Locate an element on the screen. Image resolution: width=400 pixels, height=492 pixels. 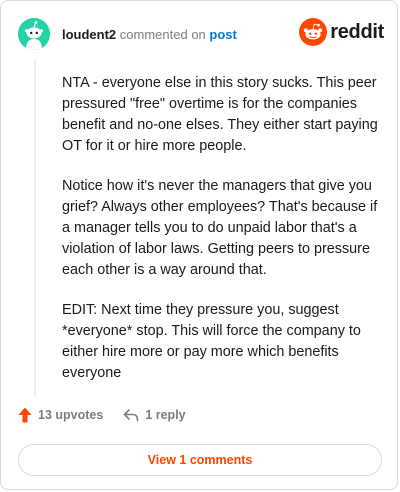
user-avatar is located at coordinates (34, 34).